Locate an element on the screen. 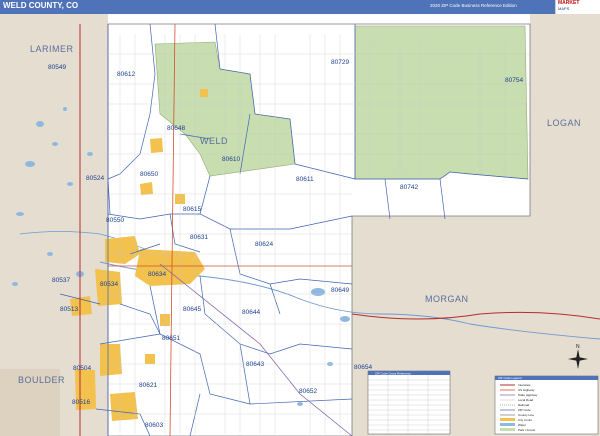  svg-text: 80643 is located at coordinates (255, 364).